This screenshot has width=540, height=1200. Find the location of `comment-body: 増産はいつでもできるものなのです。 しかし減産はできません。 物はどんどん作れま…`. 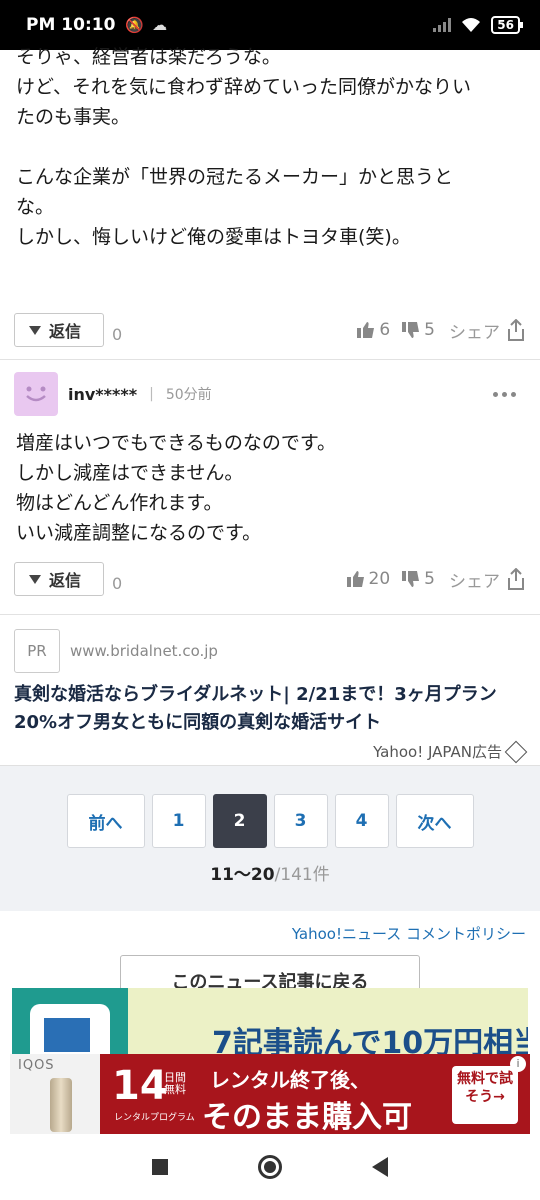

comment-body: 増産はいつでもできるものなのです。 しかし減産はできません。 物はどんどん作れま… is located at coordinates (176, 488).